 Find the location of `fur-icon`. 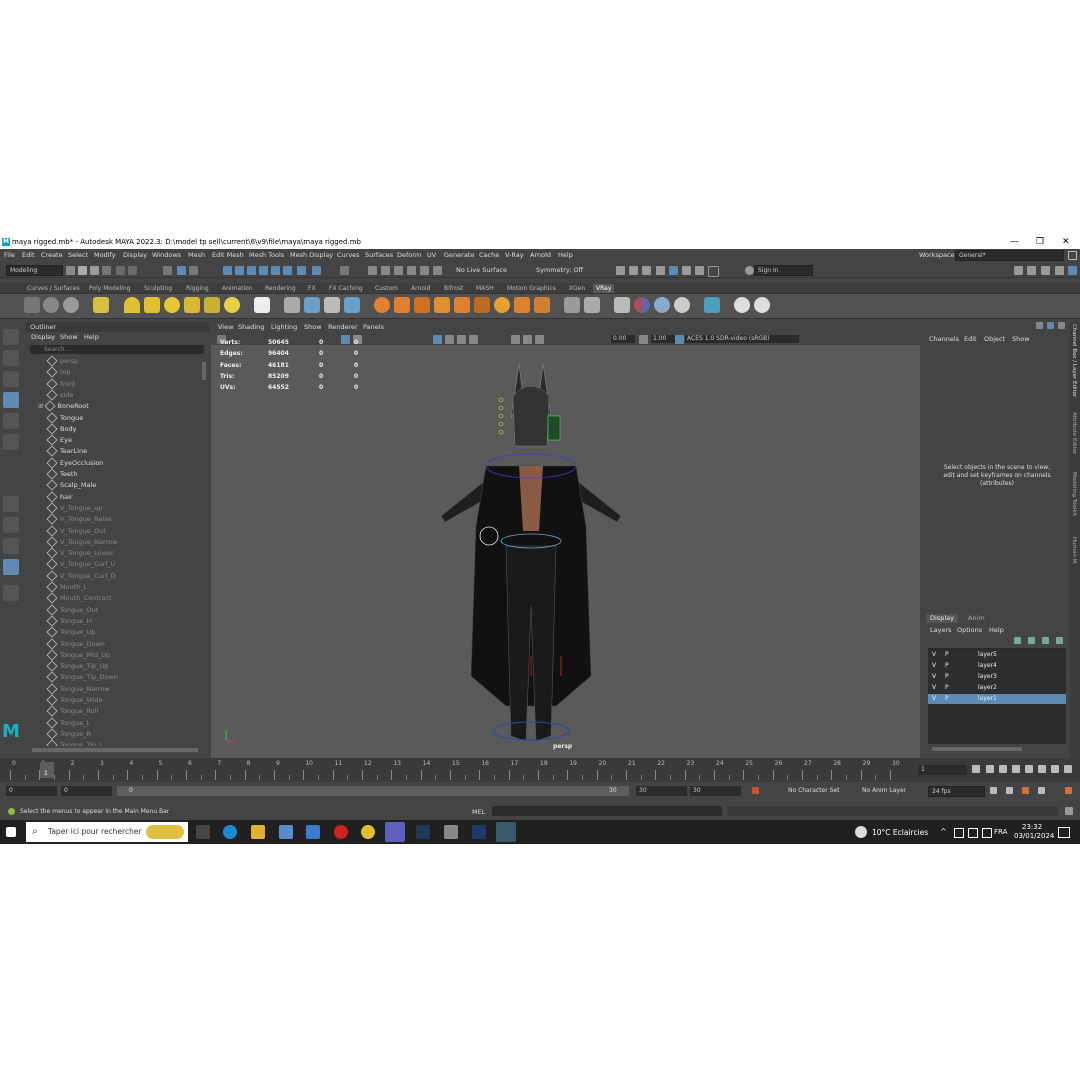

fur-icon is located at coordinates (332, 305).